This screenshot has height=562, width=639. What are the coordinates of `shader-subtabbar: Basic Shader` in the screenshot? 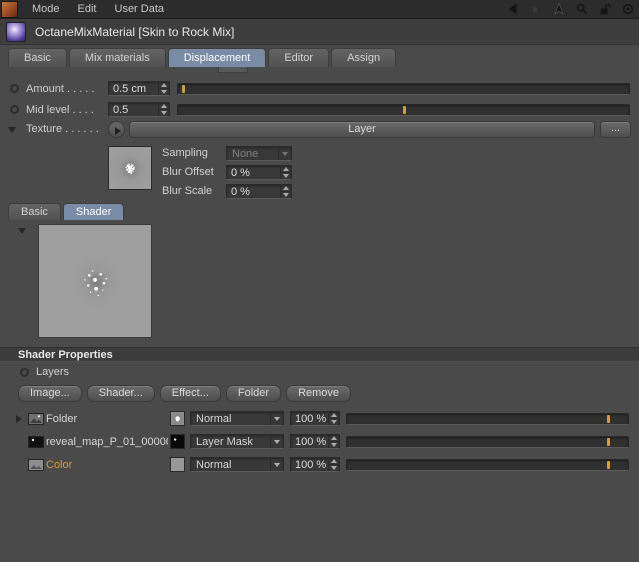 It's located at (66, 211).